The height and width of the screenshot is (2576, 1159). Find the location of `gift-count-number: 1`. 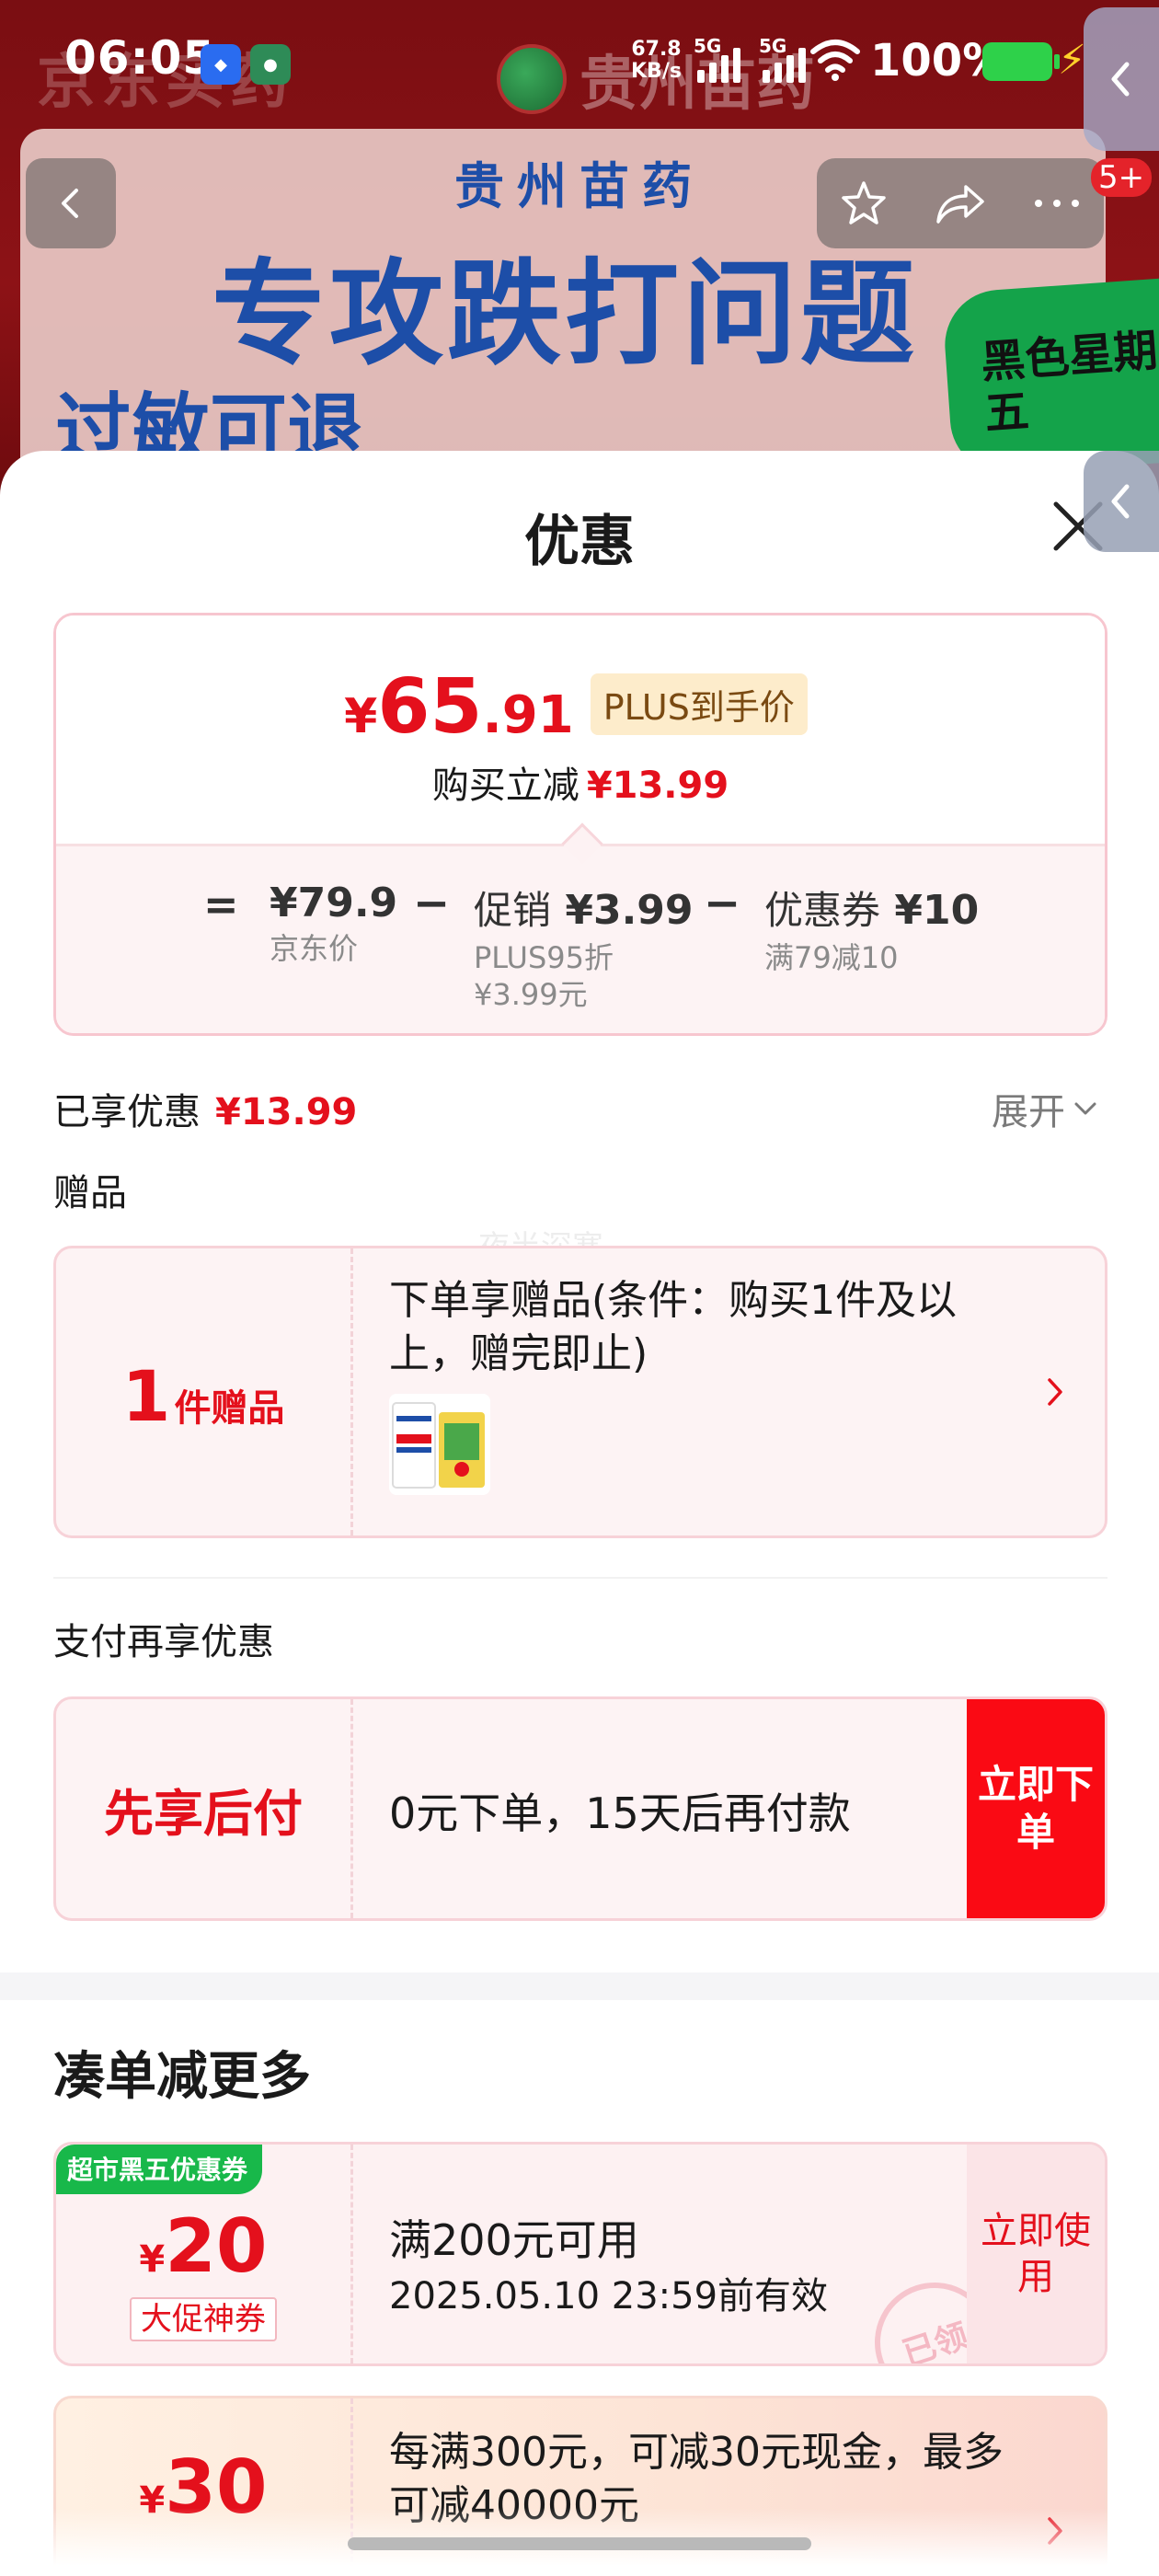

gift-count-number: 1 is located at coordinates (146, 1396).